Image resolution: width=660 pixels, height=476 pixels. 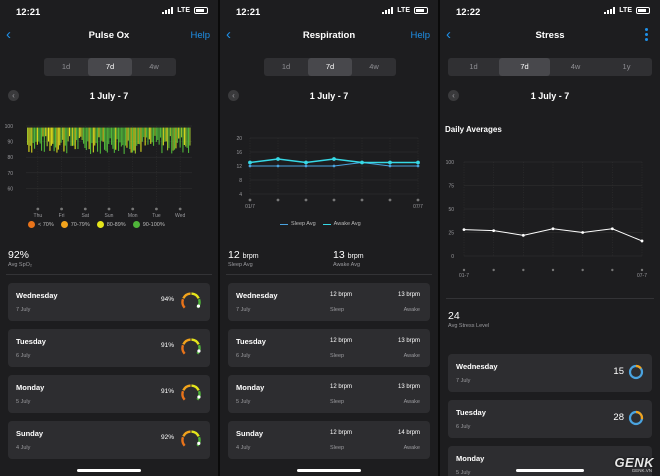 I want to click on page-title: Pulse Ox, so click(x=109, y=35).